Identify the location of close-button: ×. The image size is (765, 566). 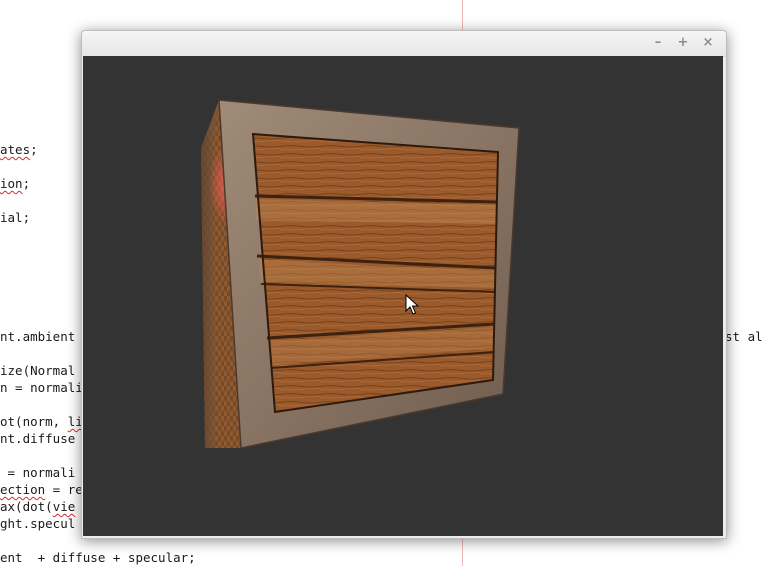
(708, 43).